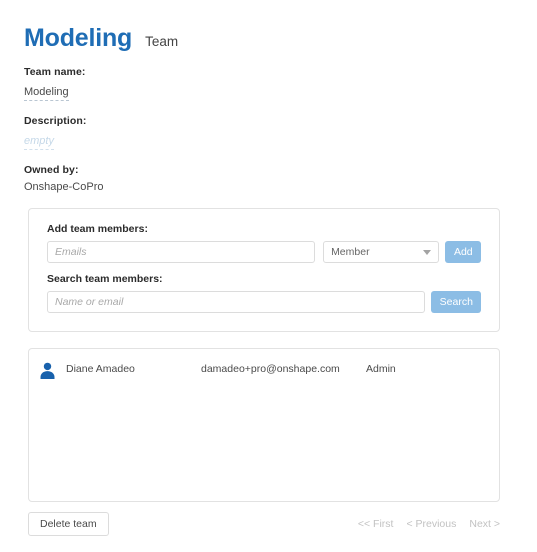 The height and width of the screenshot is (552, 537). I want to click on member-email: damadeo+pro@onshape.com, so click(270, 369).